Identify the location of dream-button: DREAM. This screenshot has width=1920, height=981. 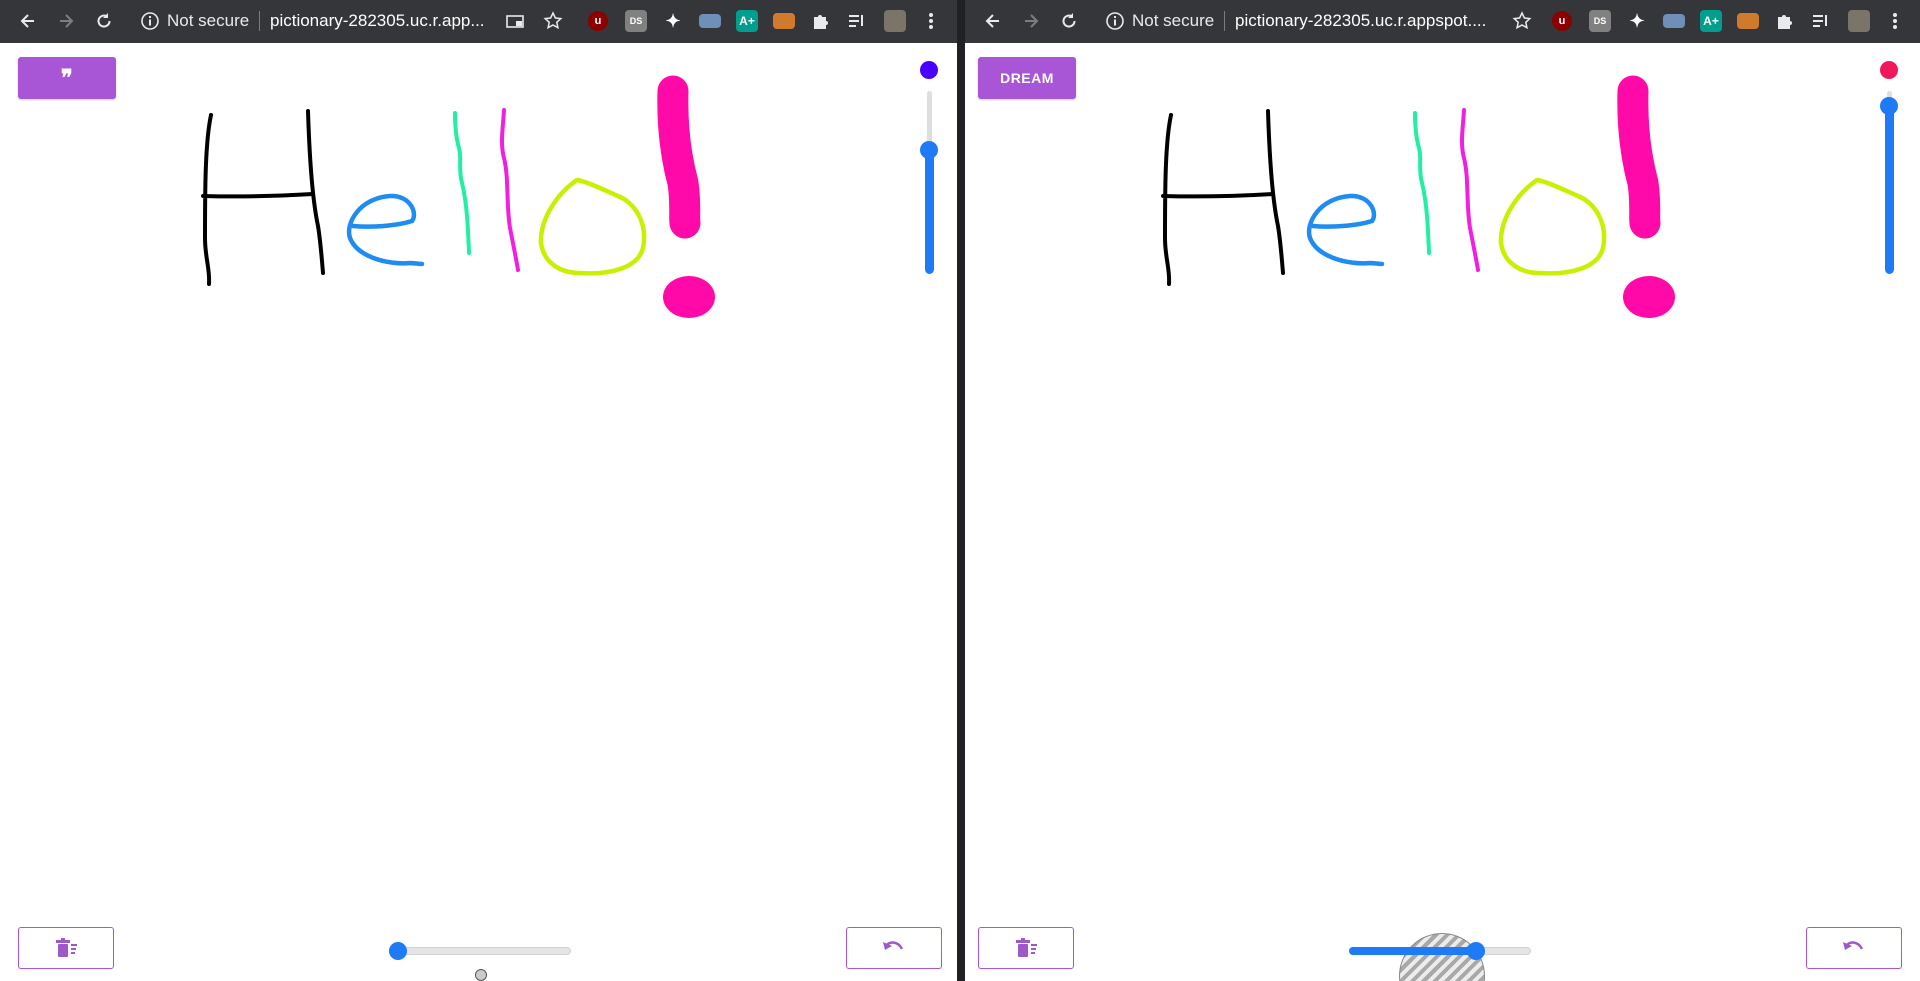
(1027, 78).